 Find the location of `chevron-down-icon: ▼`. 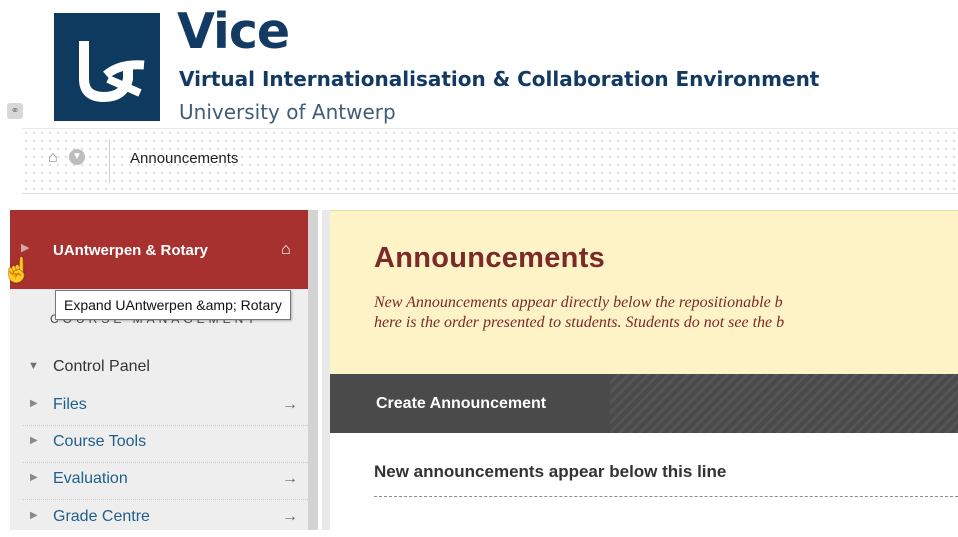

chevron-down-icon: ▼ is located at coordinates (77, 157).